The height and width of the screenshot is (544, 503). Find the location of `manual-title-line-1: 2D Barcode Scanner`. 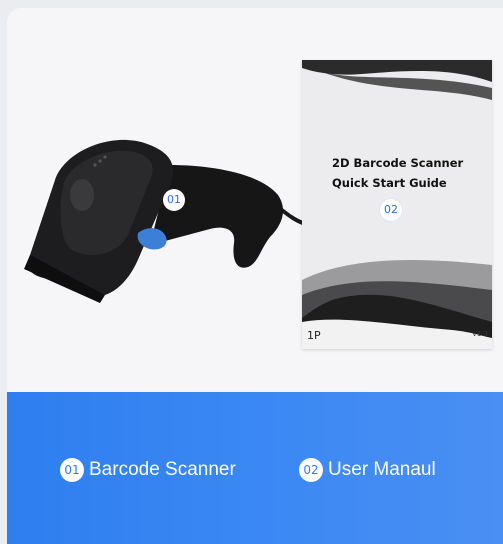

manual-title-line-1: 2D Barcode Scanner is located at coordinates (398, 163).